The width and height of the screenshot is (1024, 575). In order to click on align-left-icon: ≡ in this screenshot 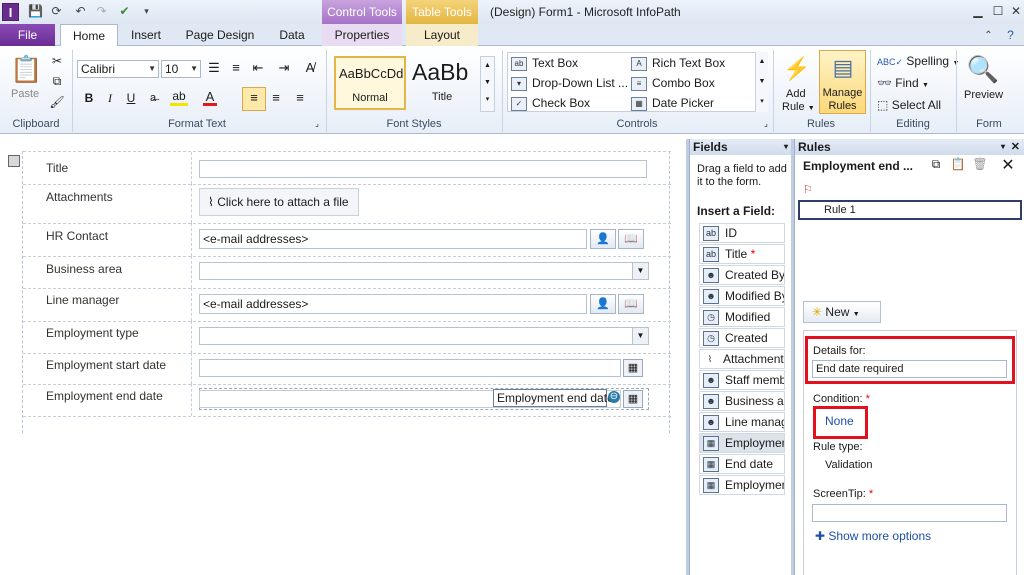, I will do `click(254, 99)`.